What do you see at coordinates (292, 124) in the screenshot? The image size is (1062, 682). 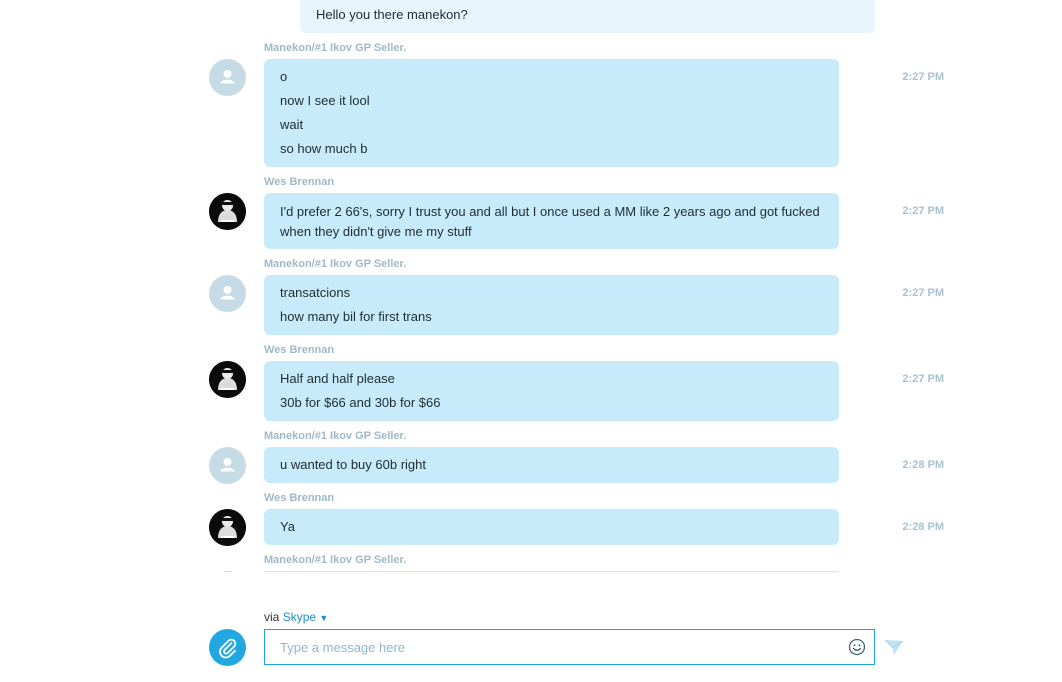 I see `message-text: wait` at bounding box center [292, 124].